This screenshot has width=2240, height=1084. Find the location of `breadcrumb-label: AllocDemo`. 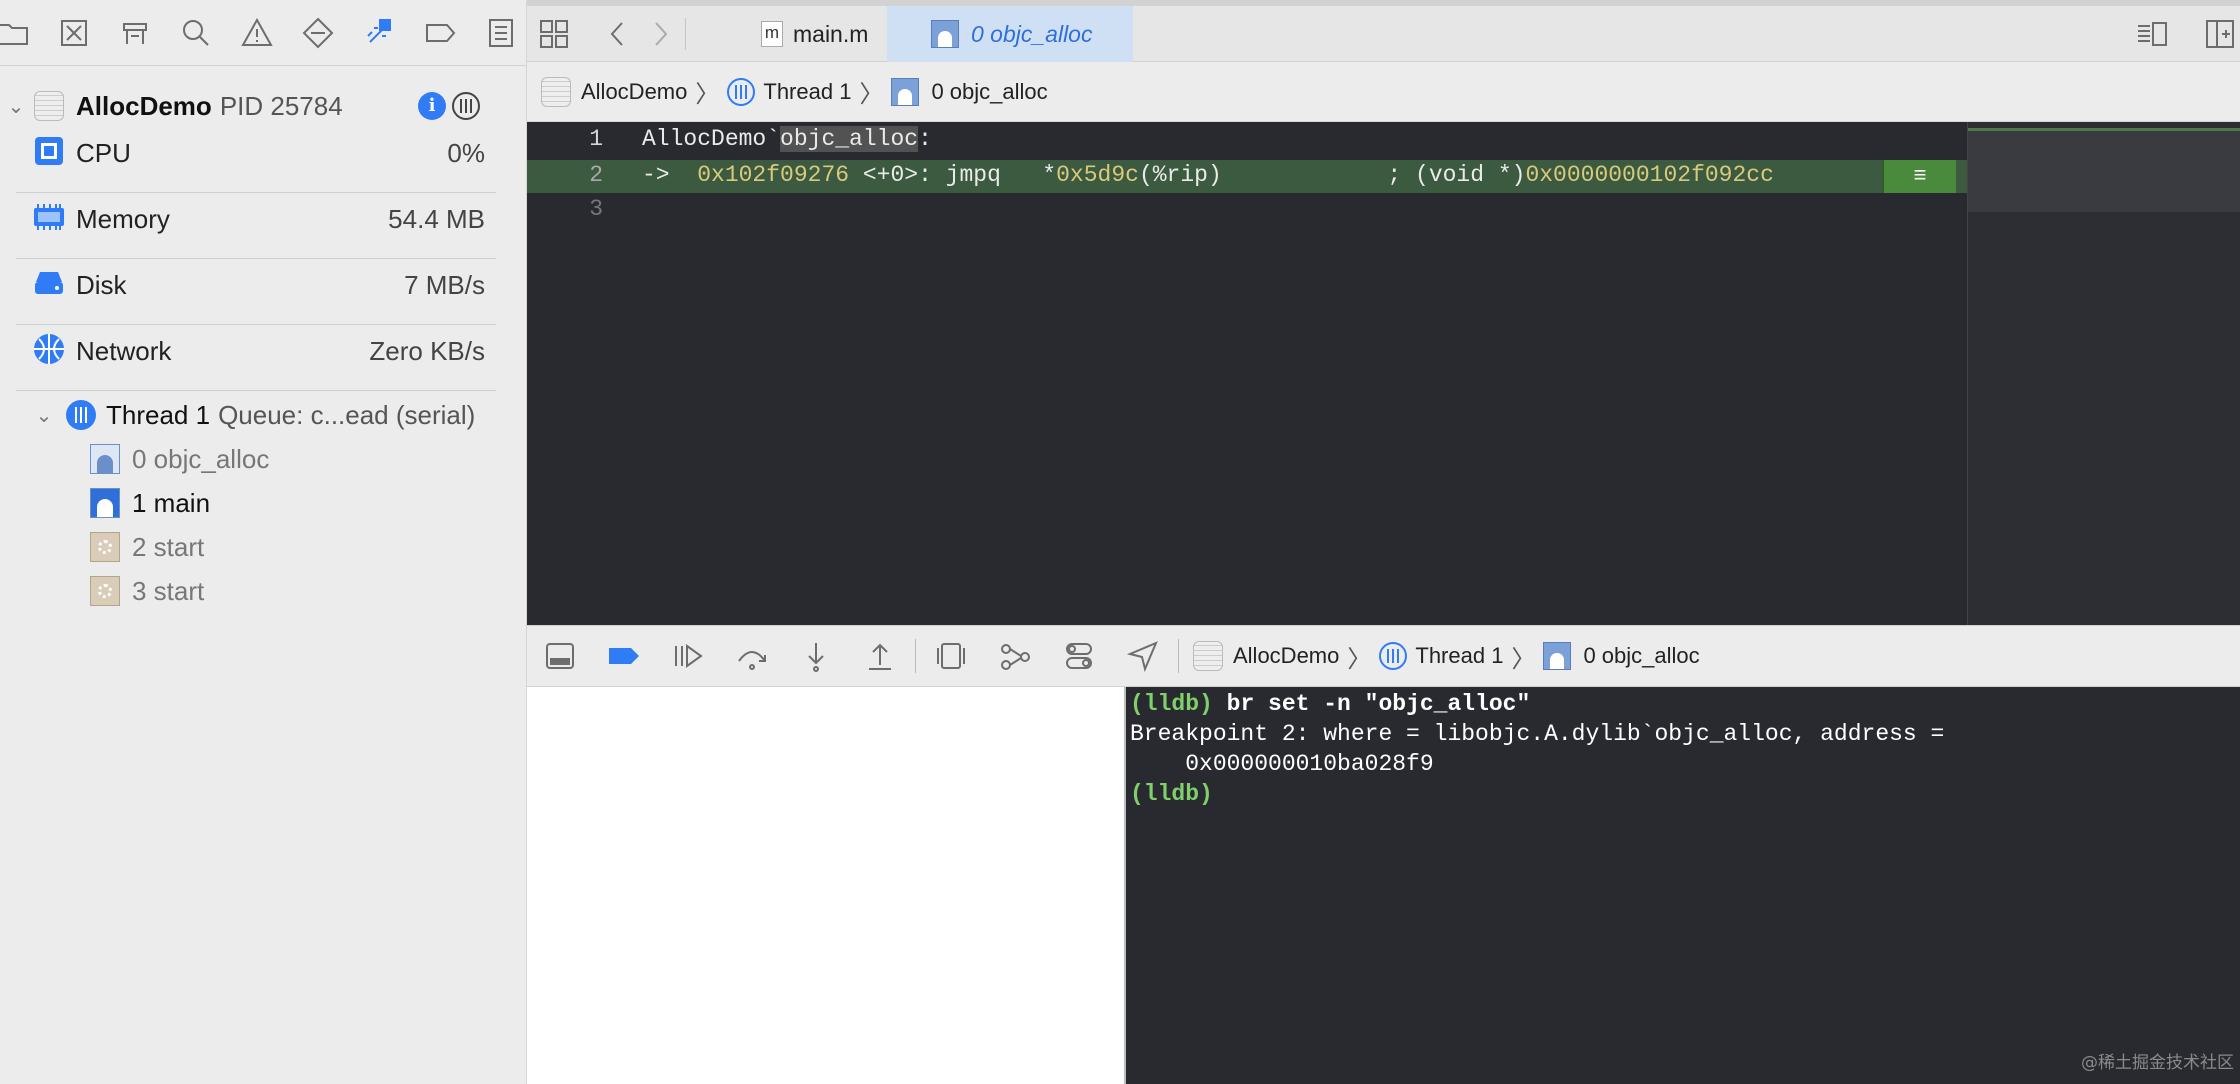

breadcrumb-label: AllocDemo is located at coordinates (634, 91).